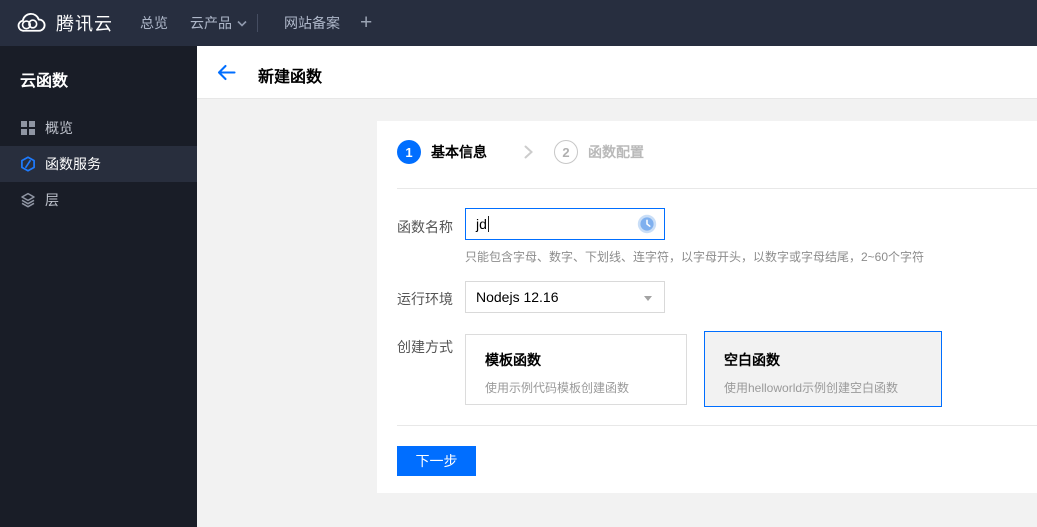  What do you see at coordinates (98, 200) in the screenshot?
I see `sidebar-item-layers: 层` at bounding box center [98, 200].